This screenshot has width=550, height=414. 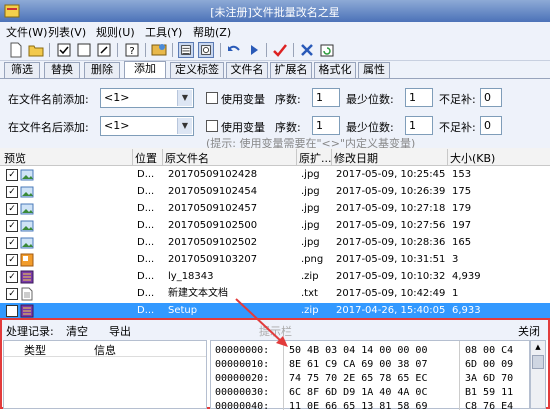 What do you see at coordinates (48, 99) in the screenshot?
I see `prefix-label: 在文件名前添加:` at bounding box center [48, 99].